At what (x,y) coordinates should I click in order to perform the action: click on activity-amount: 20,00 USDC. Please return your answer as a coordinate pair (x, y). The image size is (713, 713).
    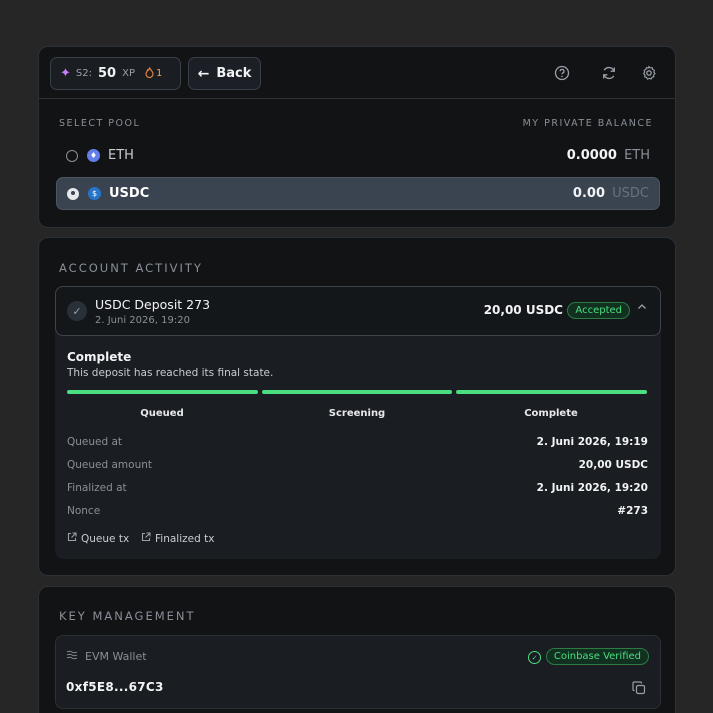
    Looking at the image, I should click on (523, 310).